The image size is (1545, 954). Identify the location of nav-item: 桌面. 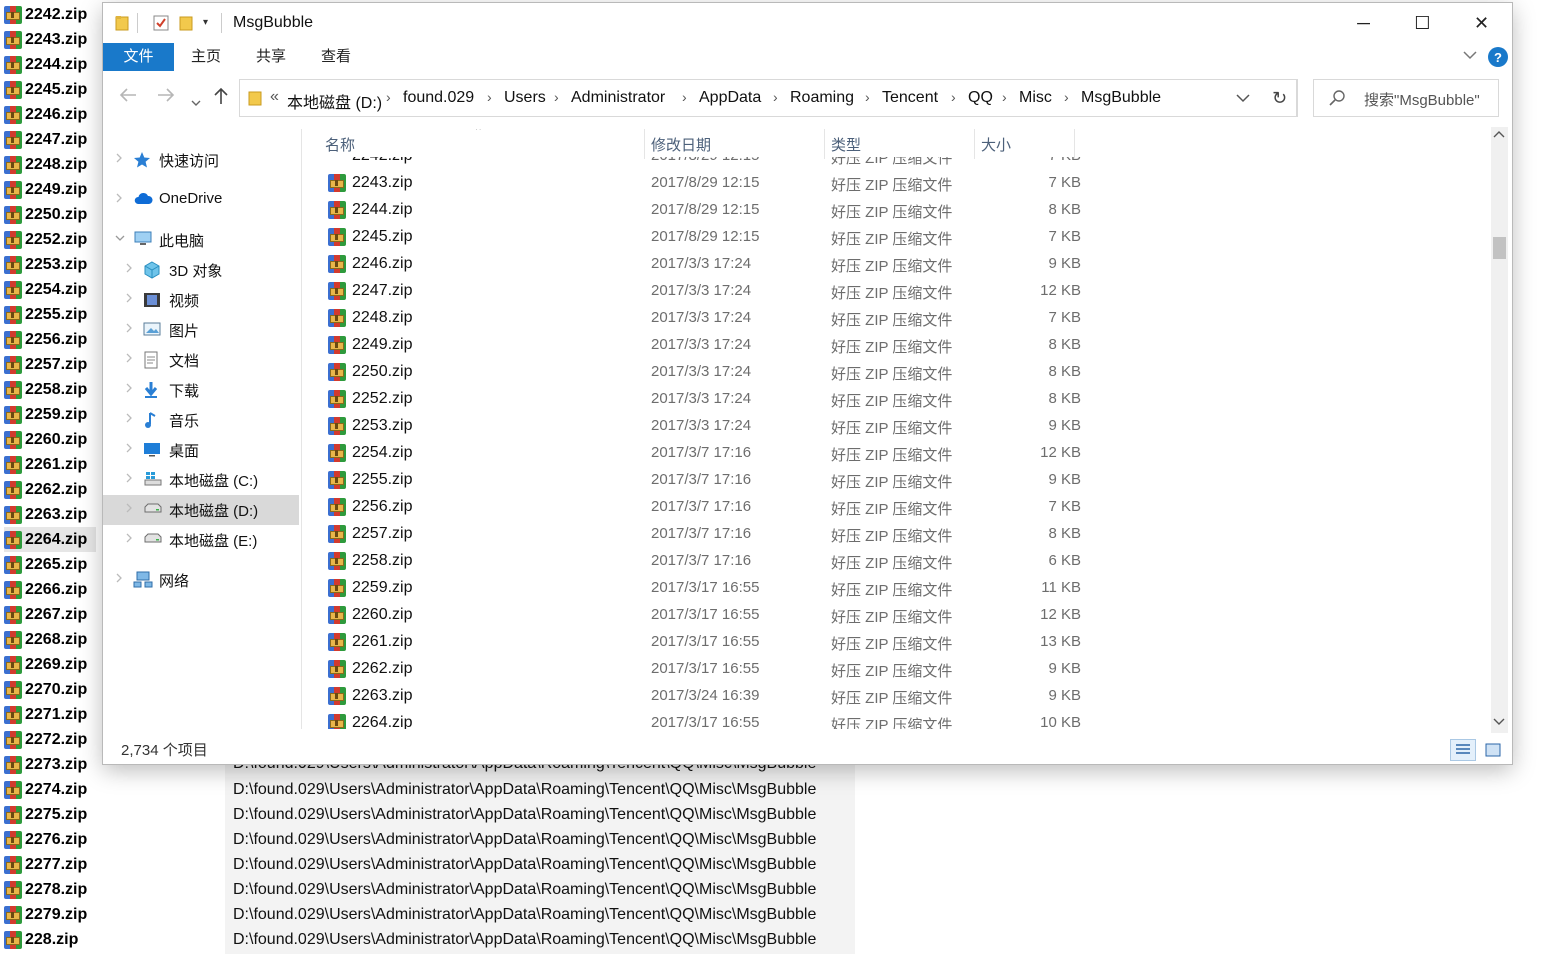
(201, 450).